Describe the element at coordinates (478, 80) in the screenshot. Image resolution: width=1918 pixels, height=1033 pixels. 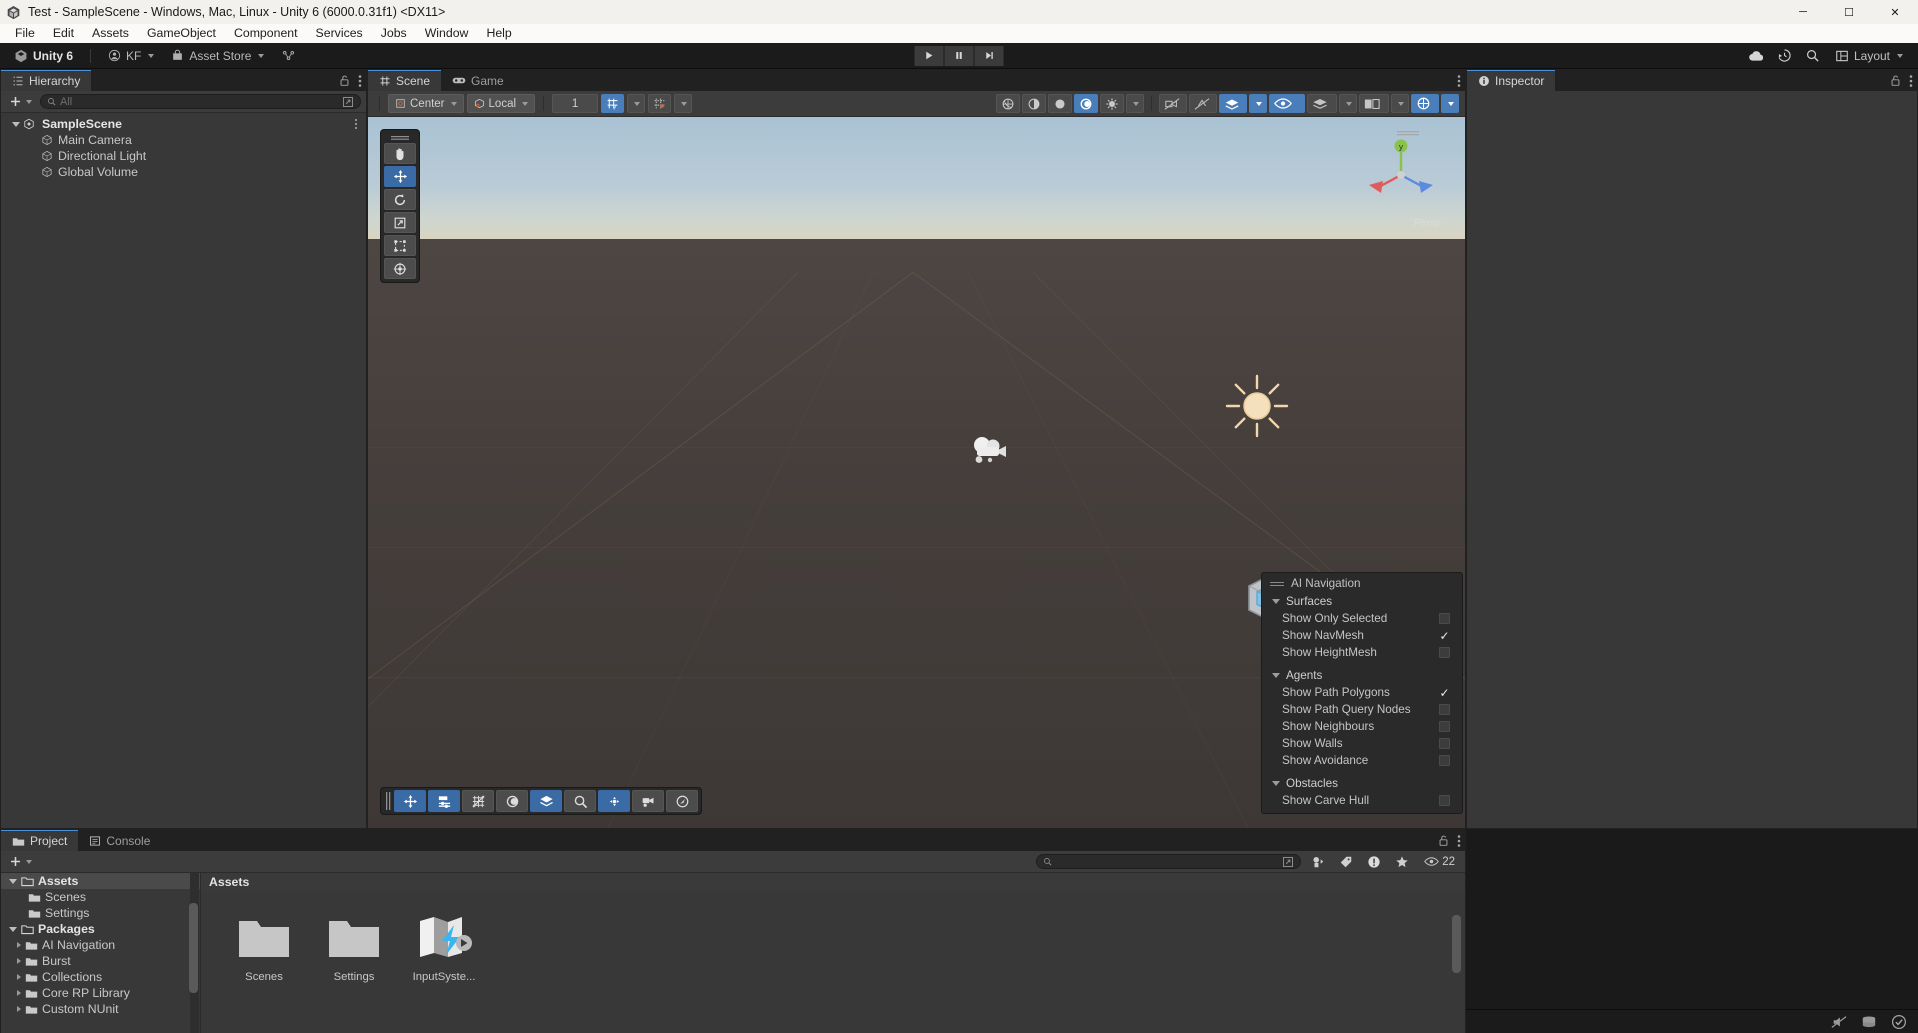
I see `tab-game: Game` at that location.